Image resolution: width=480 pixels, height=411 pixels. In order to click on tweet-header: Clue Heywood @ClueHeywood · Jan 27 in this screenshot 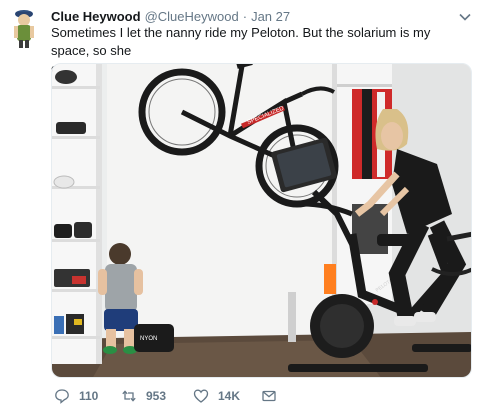, I will do `click(260, 16)`.